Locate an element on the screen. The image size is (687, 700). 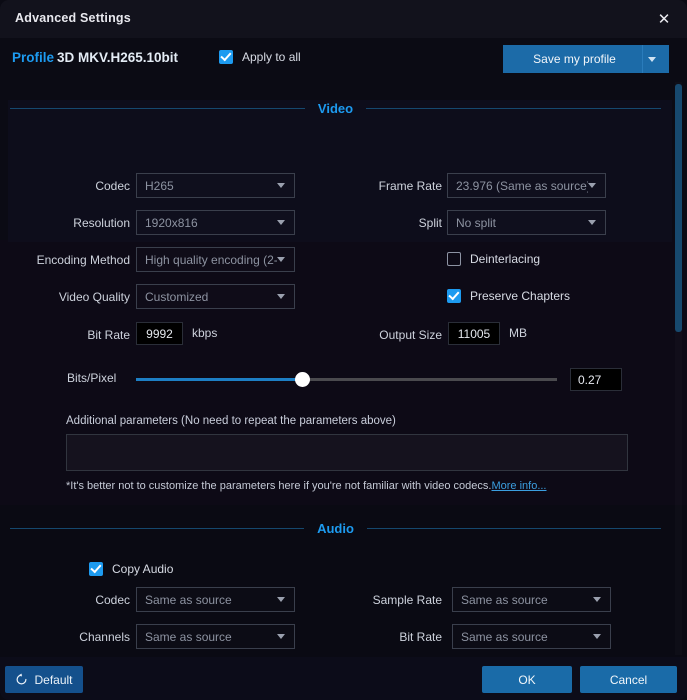
ok-button-label: OK is located at coordinates (527, 679).